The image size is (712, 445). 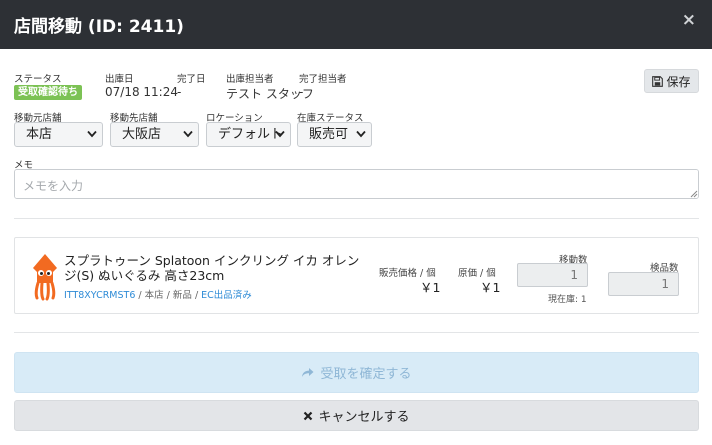 I want to click on modal-header: 店間移動 (ID: 2411) ×, so click(x=356, y=24).